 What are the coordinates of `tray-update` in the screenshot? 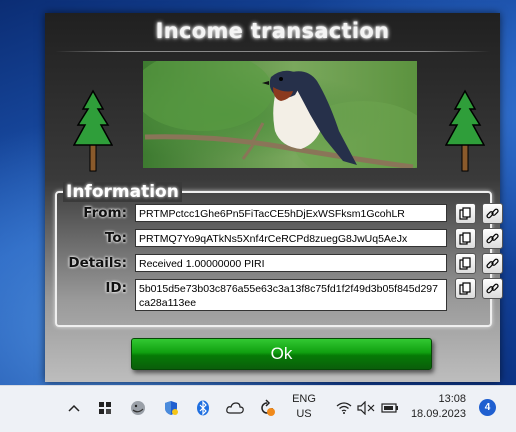 It's located at (267, 408).